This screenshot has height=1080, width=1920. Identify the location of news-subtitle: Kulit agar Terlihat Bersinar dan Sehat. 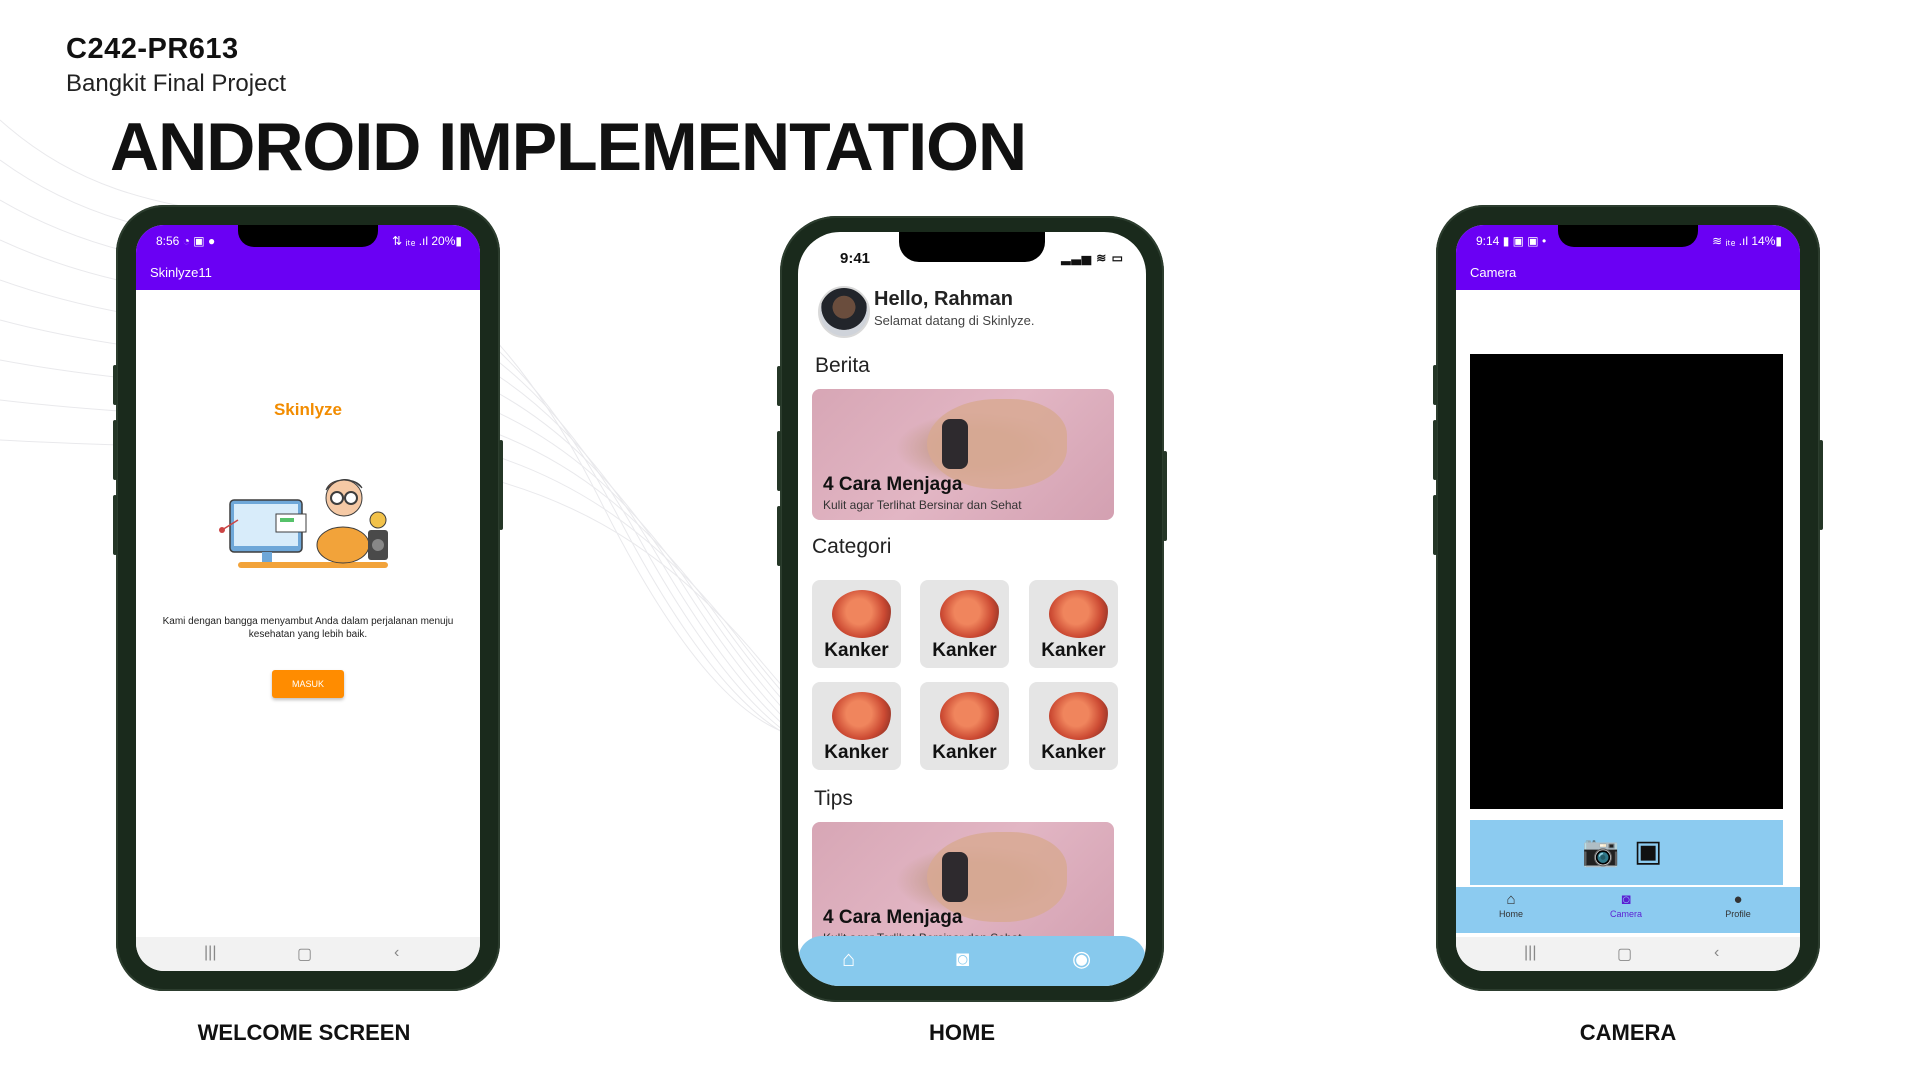
(922, 505).